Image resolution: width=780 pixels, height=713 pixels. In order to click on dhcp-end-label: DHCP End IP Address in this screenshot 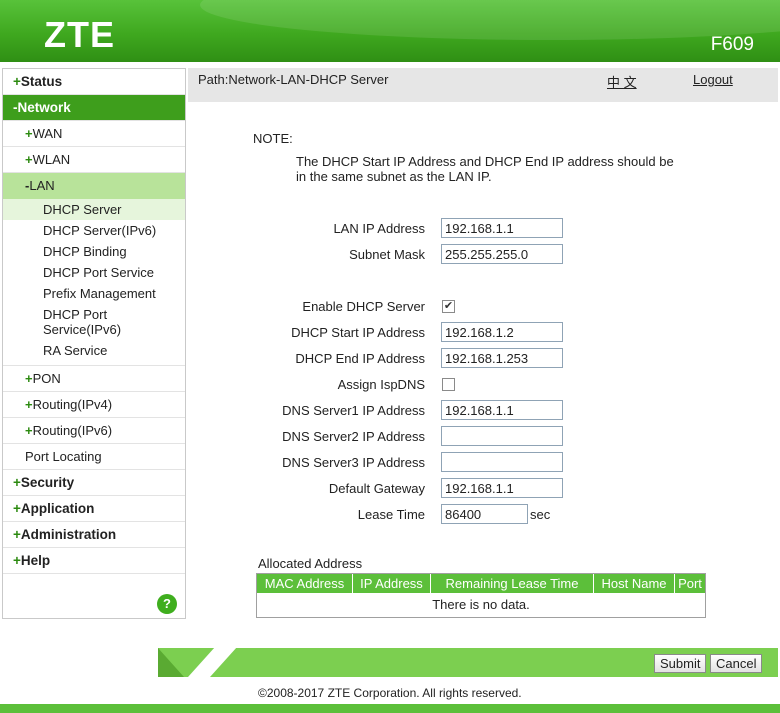, I will do `click(360, 358)`.